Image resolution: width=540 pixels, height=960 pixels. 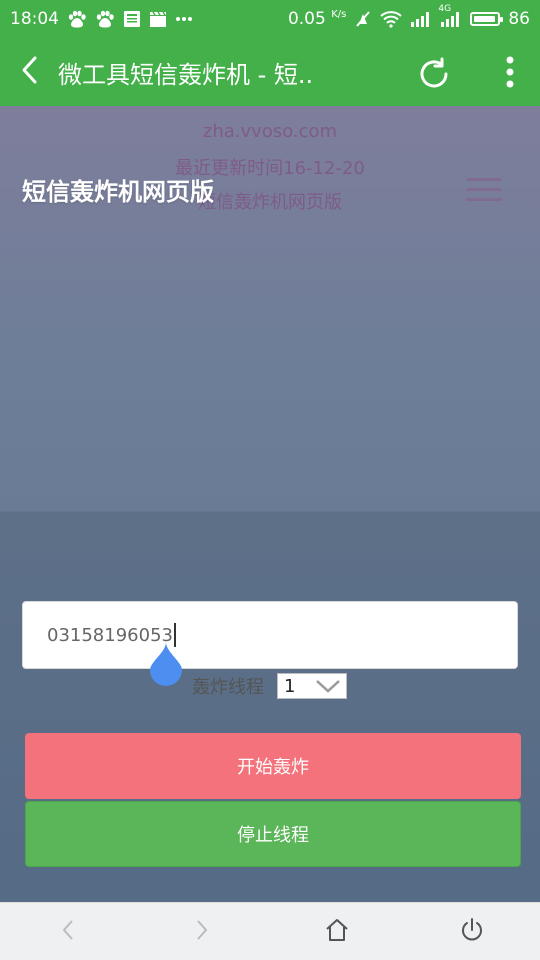 I want to click on nav-exit-button, so click(x=472, y=932).